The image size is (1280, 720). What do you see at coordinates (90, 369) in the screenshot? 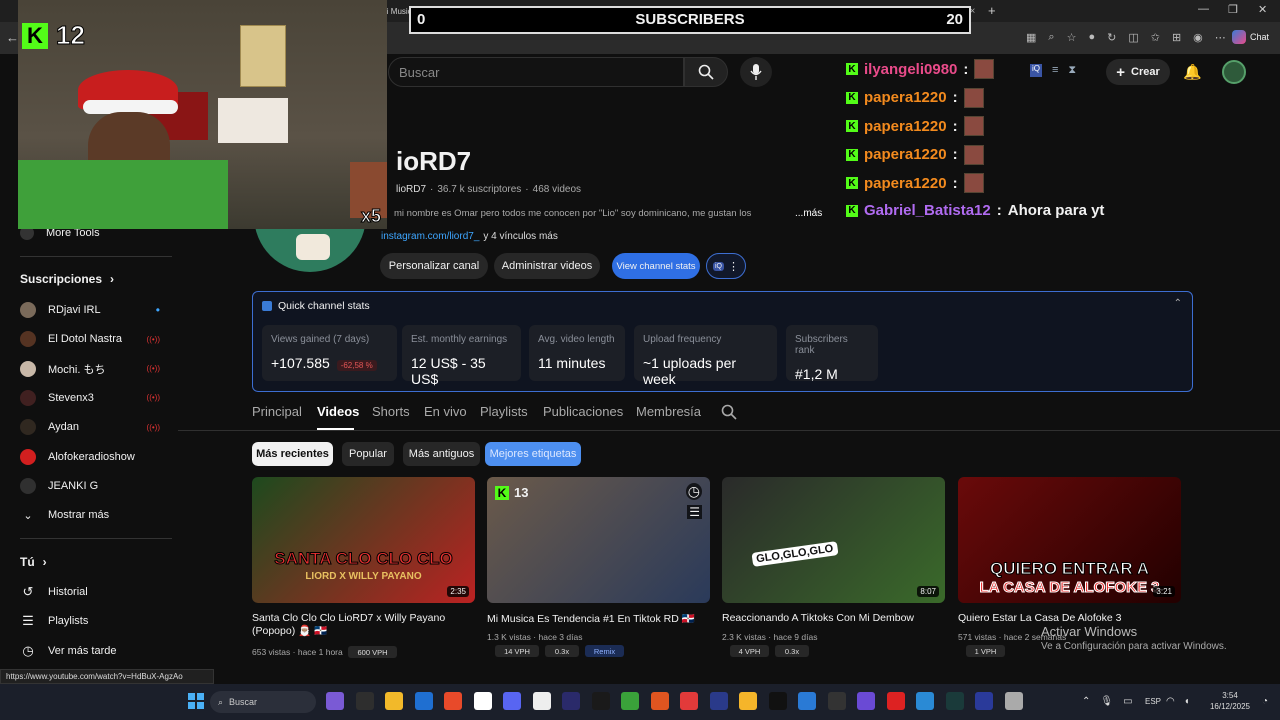
I see `sidebar-item-subscription: Mochi. もち ((•))` at bounding box center [90, 369].